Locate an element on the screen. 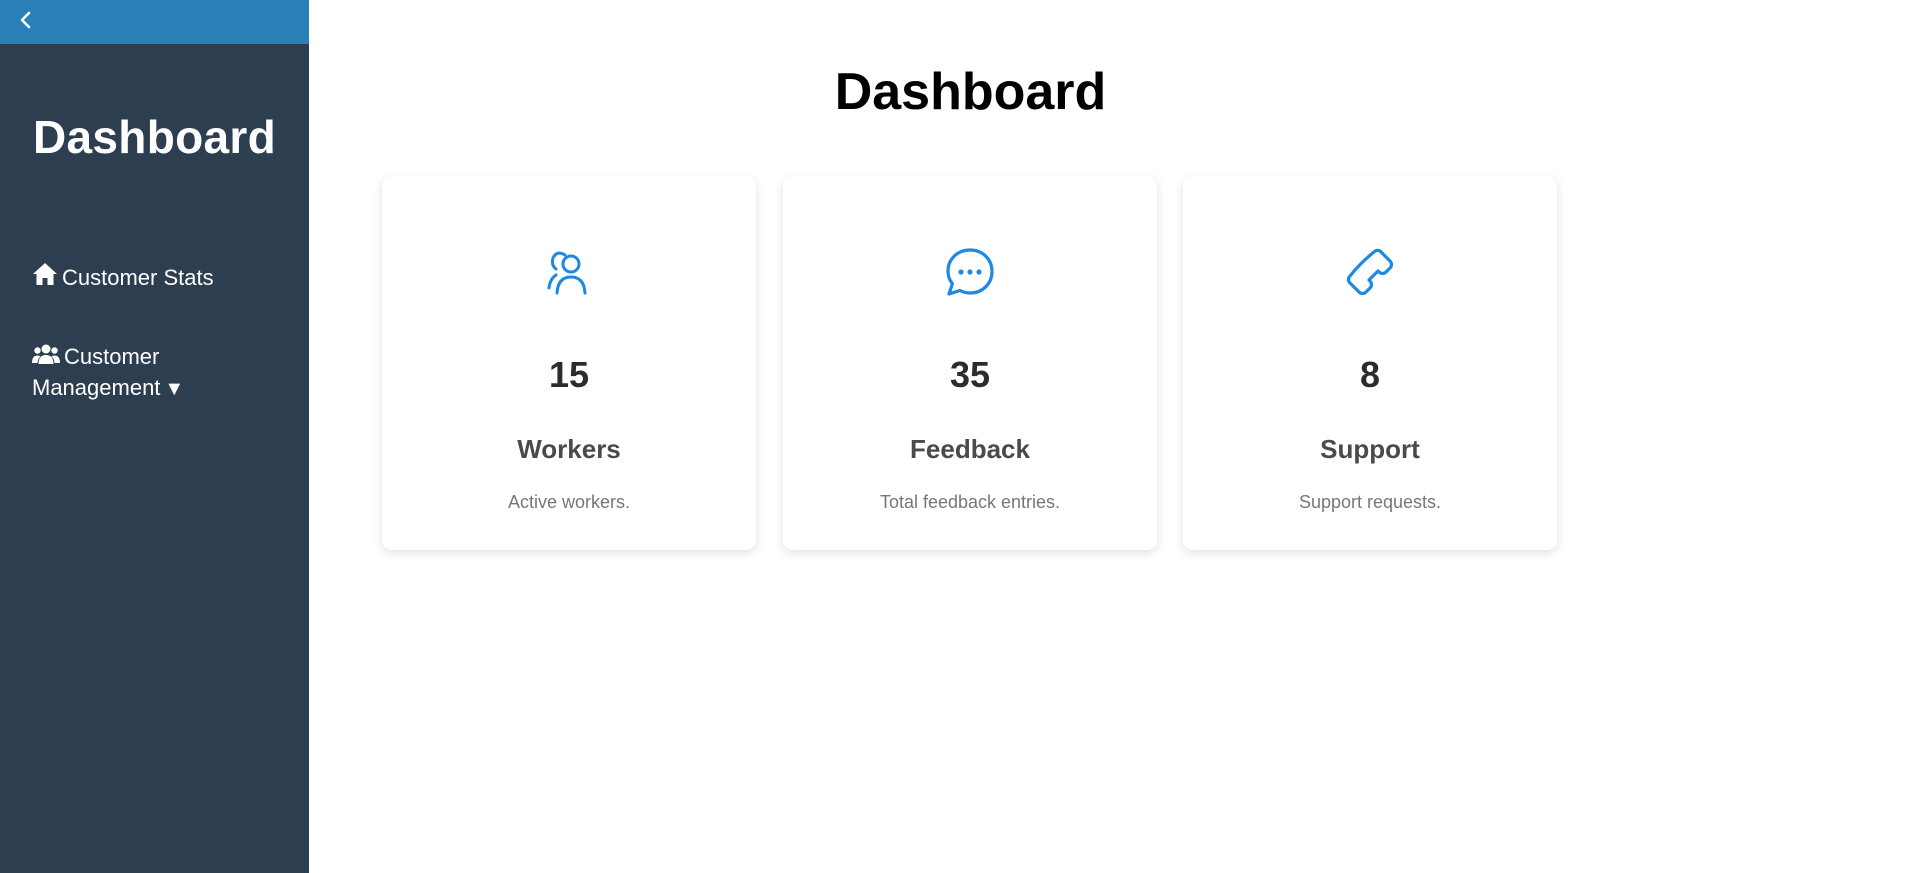 The image size is (1908, 873). sidebar-item-customer-stats: Customer Stats is located at coordinates (123, 278).